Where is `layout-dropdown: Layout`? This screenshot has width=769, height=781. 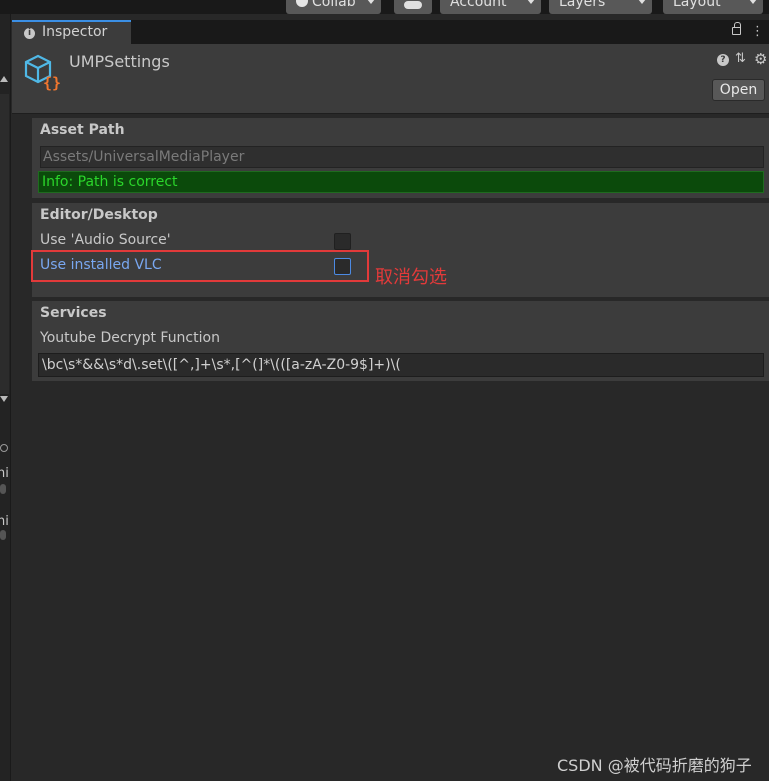 layout-dropdown: Layout is located at coordinates (713, 7).